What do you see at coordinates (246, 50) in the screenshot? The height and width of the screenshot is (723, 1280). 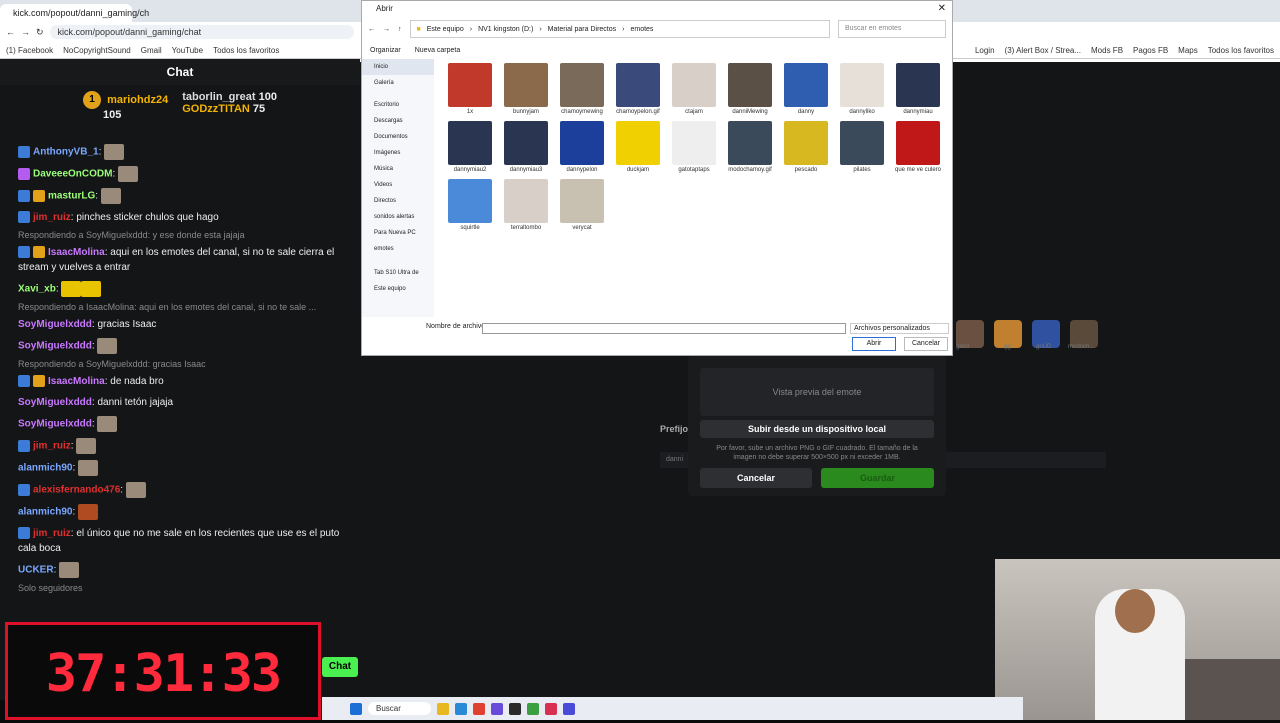 I see `bookmark-all: Todos los favoritos` at bounding box center [246, 50].